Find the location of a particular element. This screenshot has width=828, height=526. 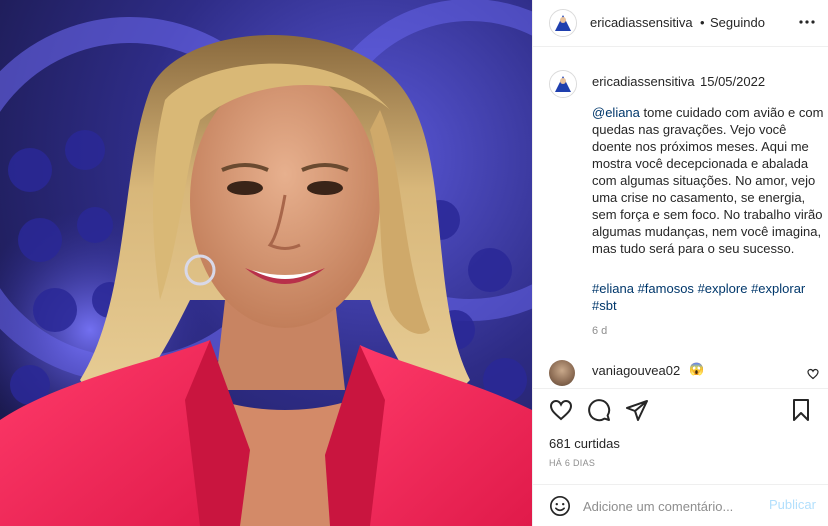

hashtag-link: #eliana is located at coordinates (613, 288).